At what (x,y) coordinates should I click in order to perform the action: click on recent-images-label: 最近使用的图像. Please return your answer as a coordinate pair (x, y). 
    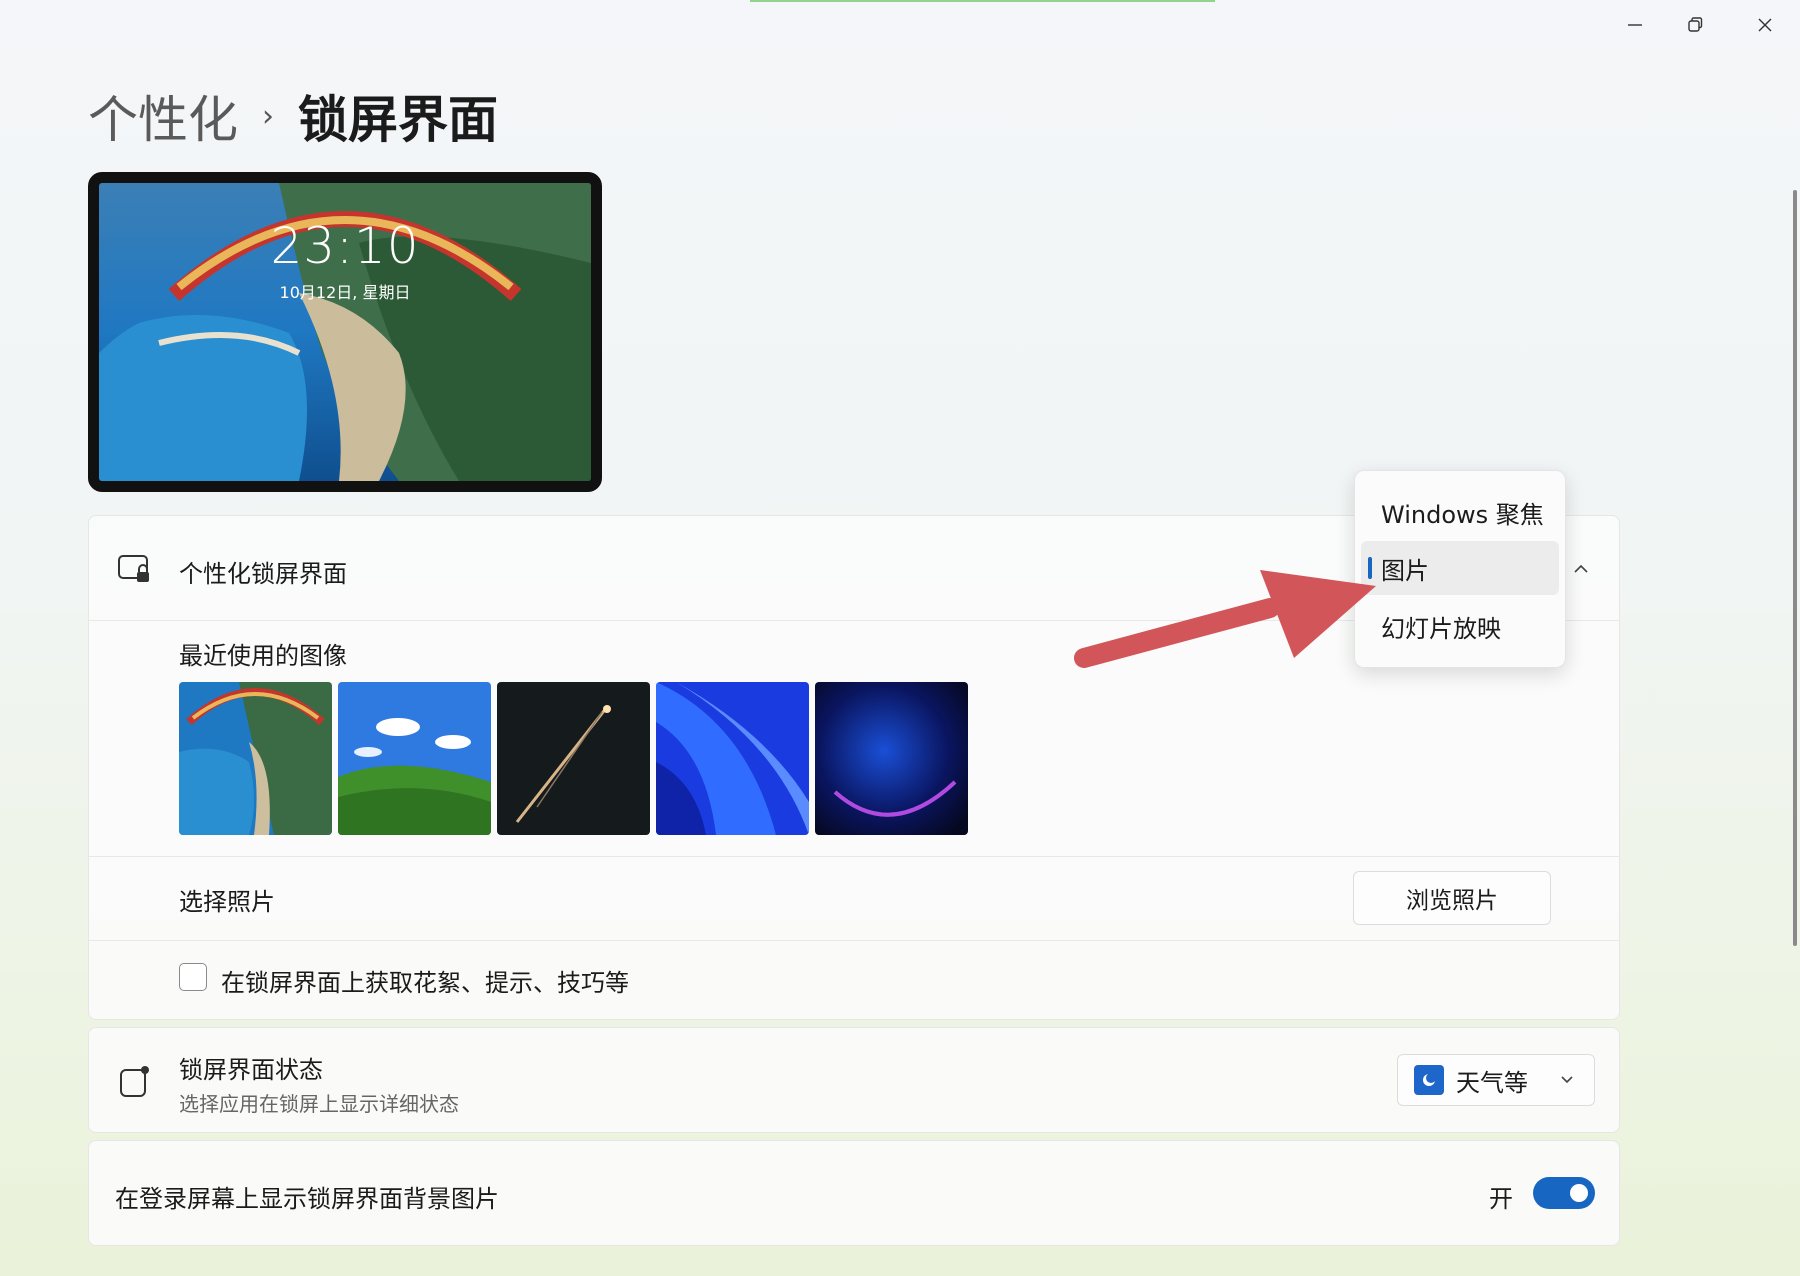
    Looking at the image, I should click on (263, 656).